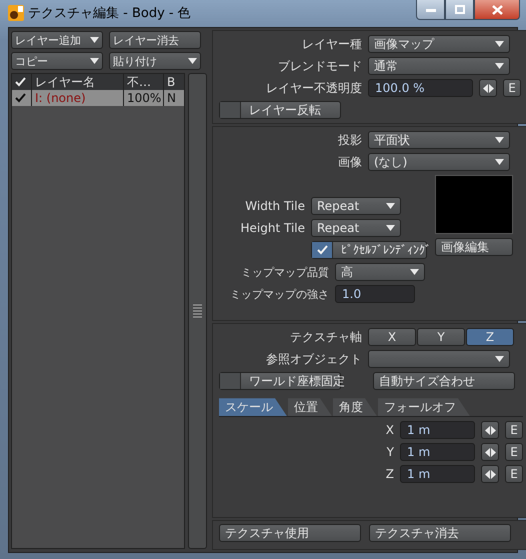  I want to click on field-label: レイヤー不透明度, so click(313, 88).